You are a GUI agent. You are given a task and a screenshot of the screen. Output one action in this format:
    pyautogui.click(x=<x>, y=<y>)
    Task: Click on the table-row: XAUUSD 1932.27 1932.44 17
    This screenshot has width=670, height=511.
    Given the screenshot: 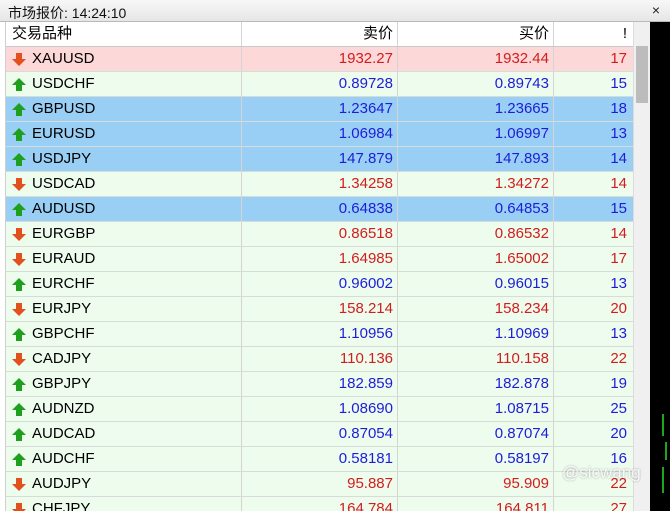 What is the action you would take?
    pyautogui.click(x=320, y=59)
    